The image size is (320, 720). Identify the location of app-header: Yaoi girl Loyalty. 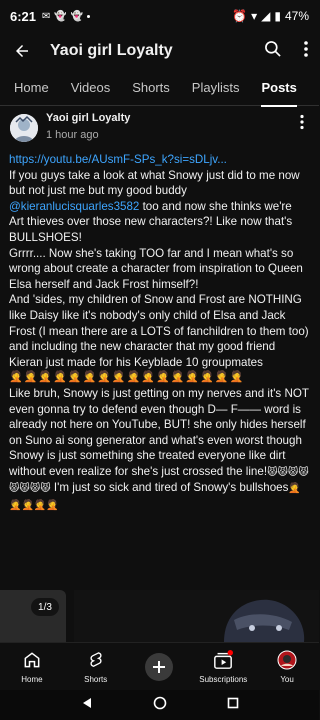
(159, 51).